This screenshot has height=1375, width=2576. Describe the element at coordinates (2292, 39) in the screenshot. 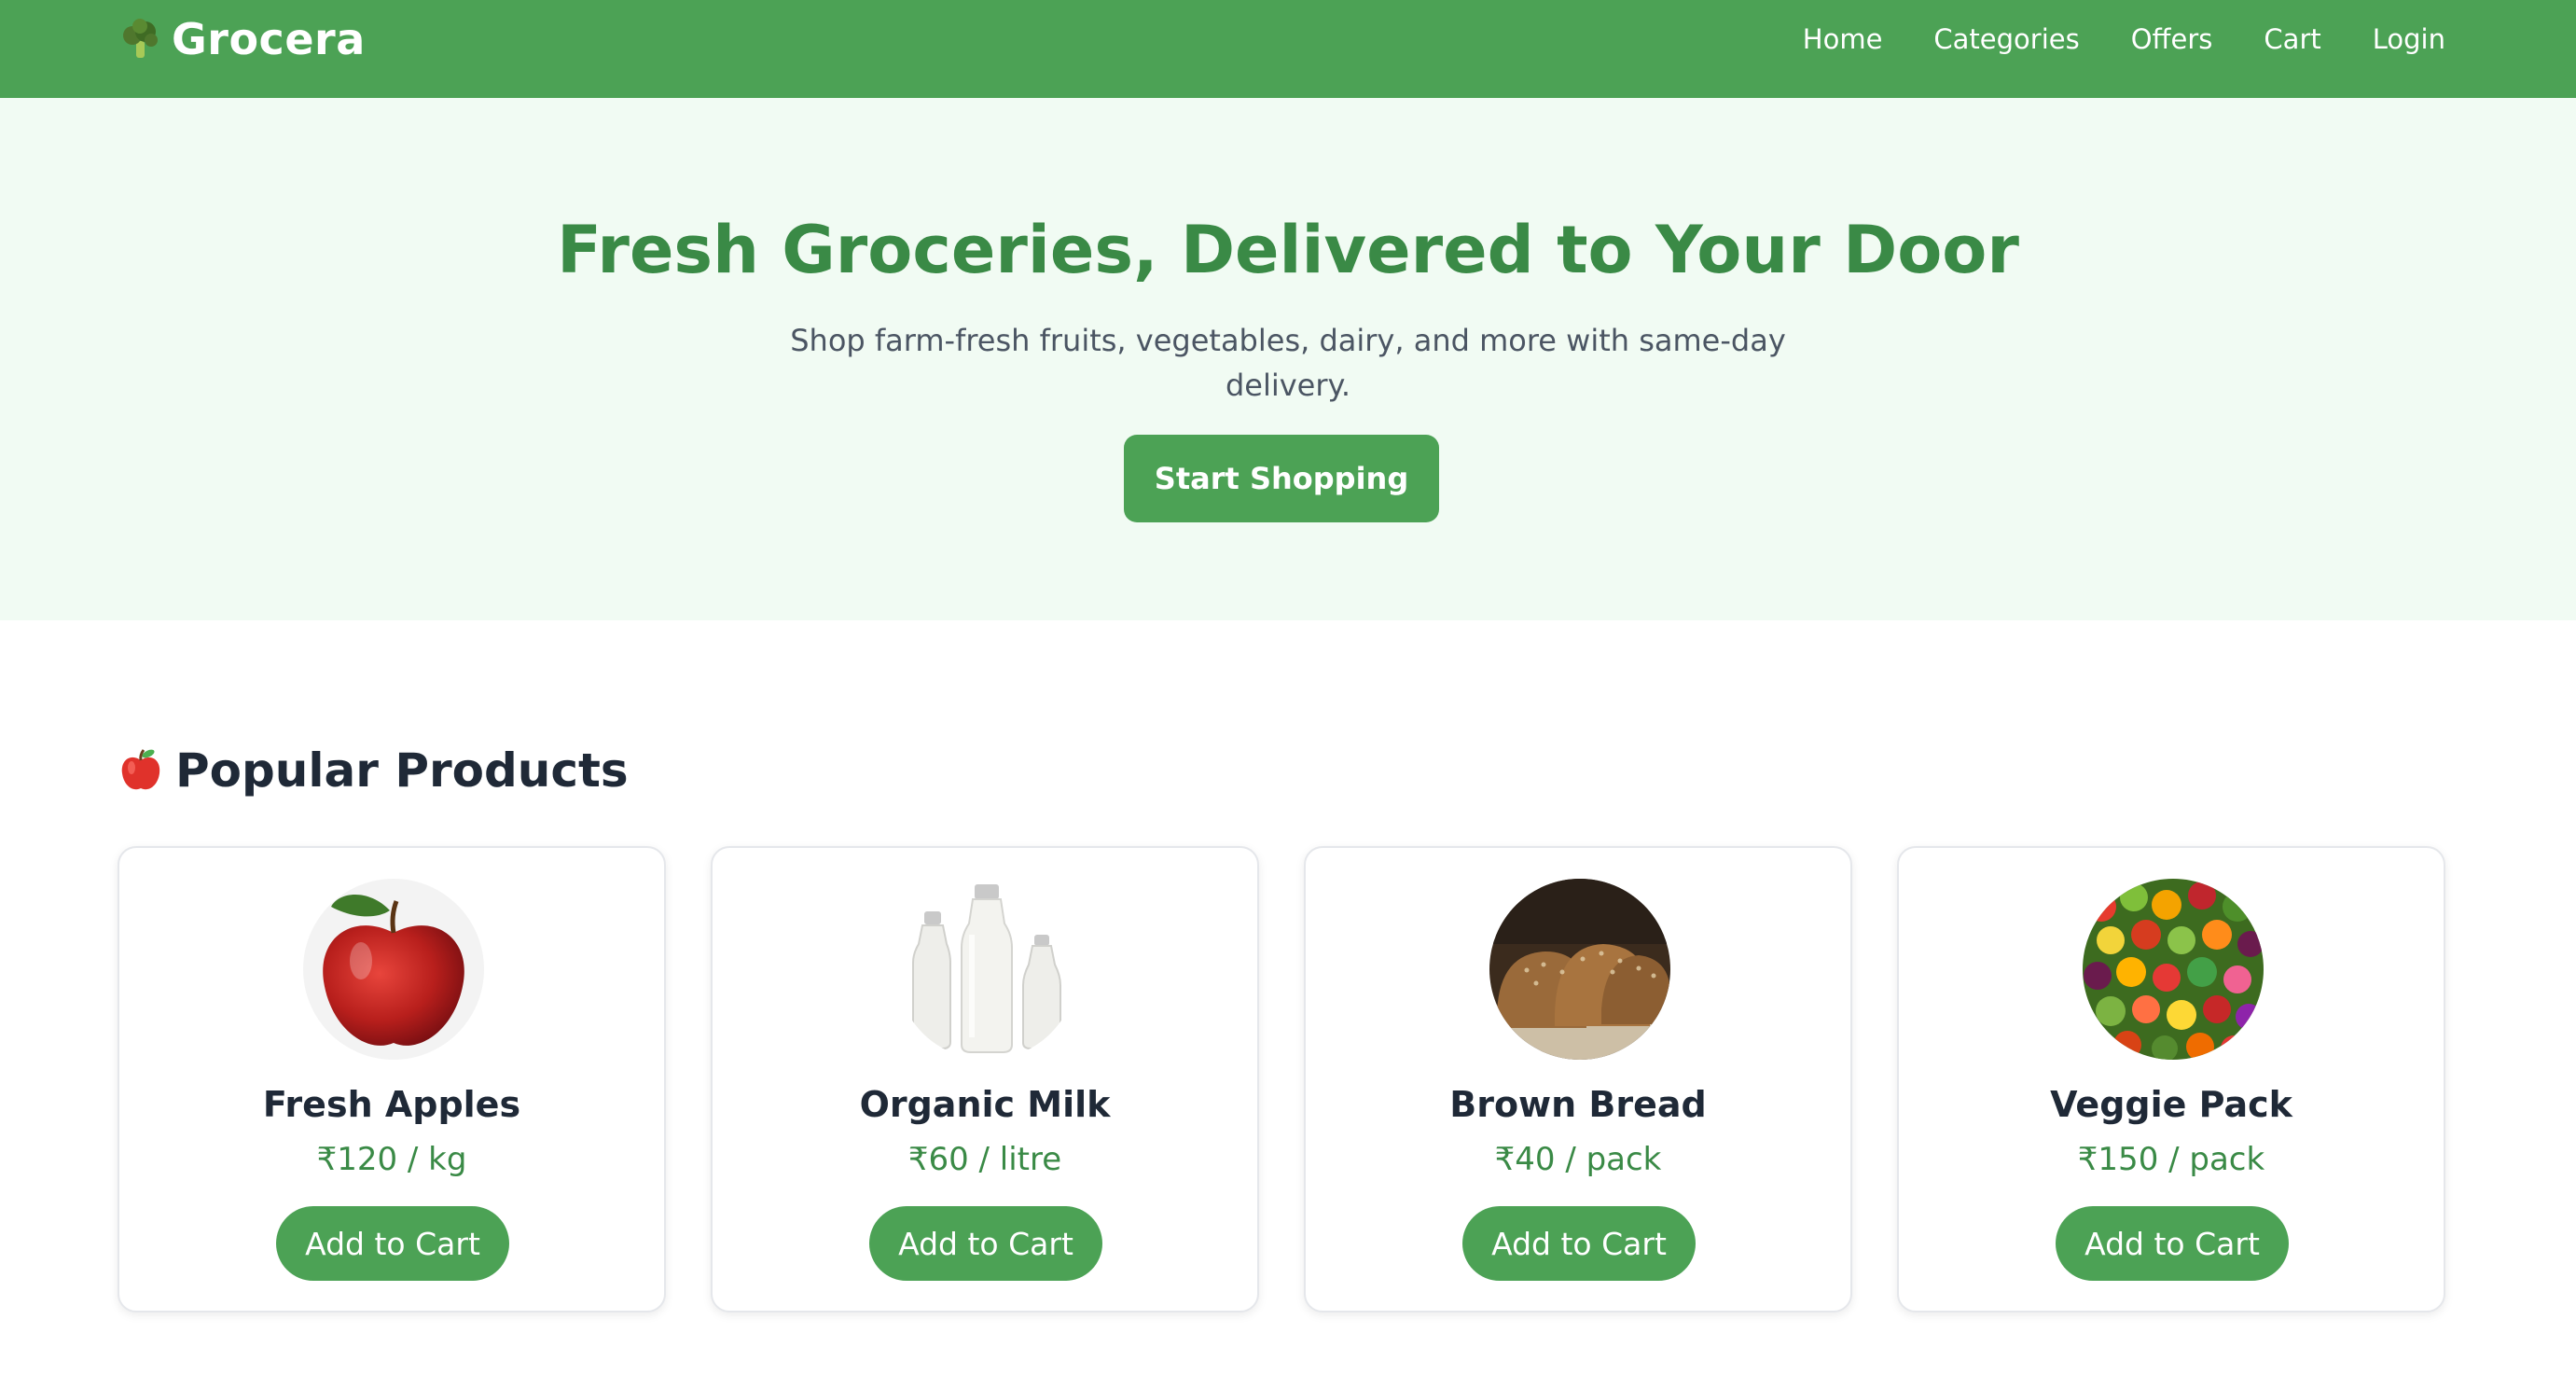

I see `nav-cart: Cart` at that location.